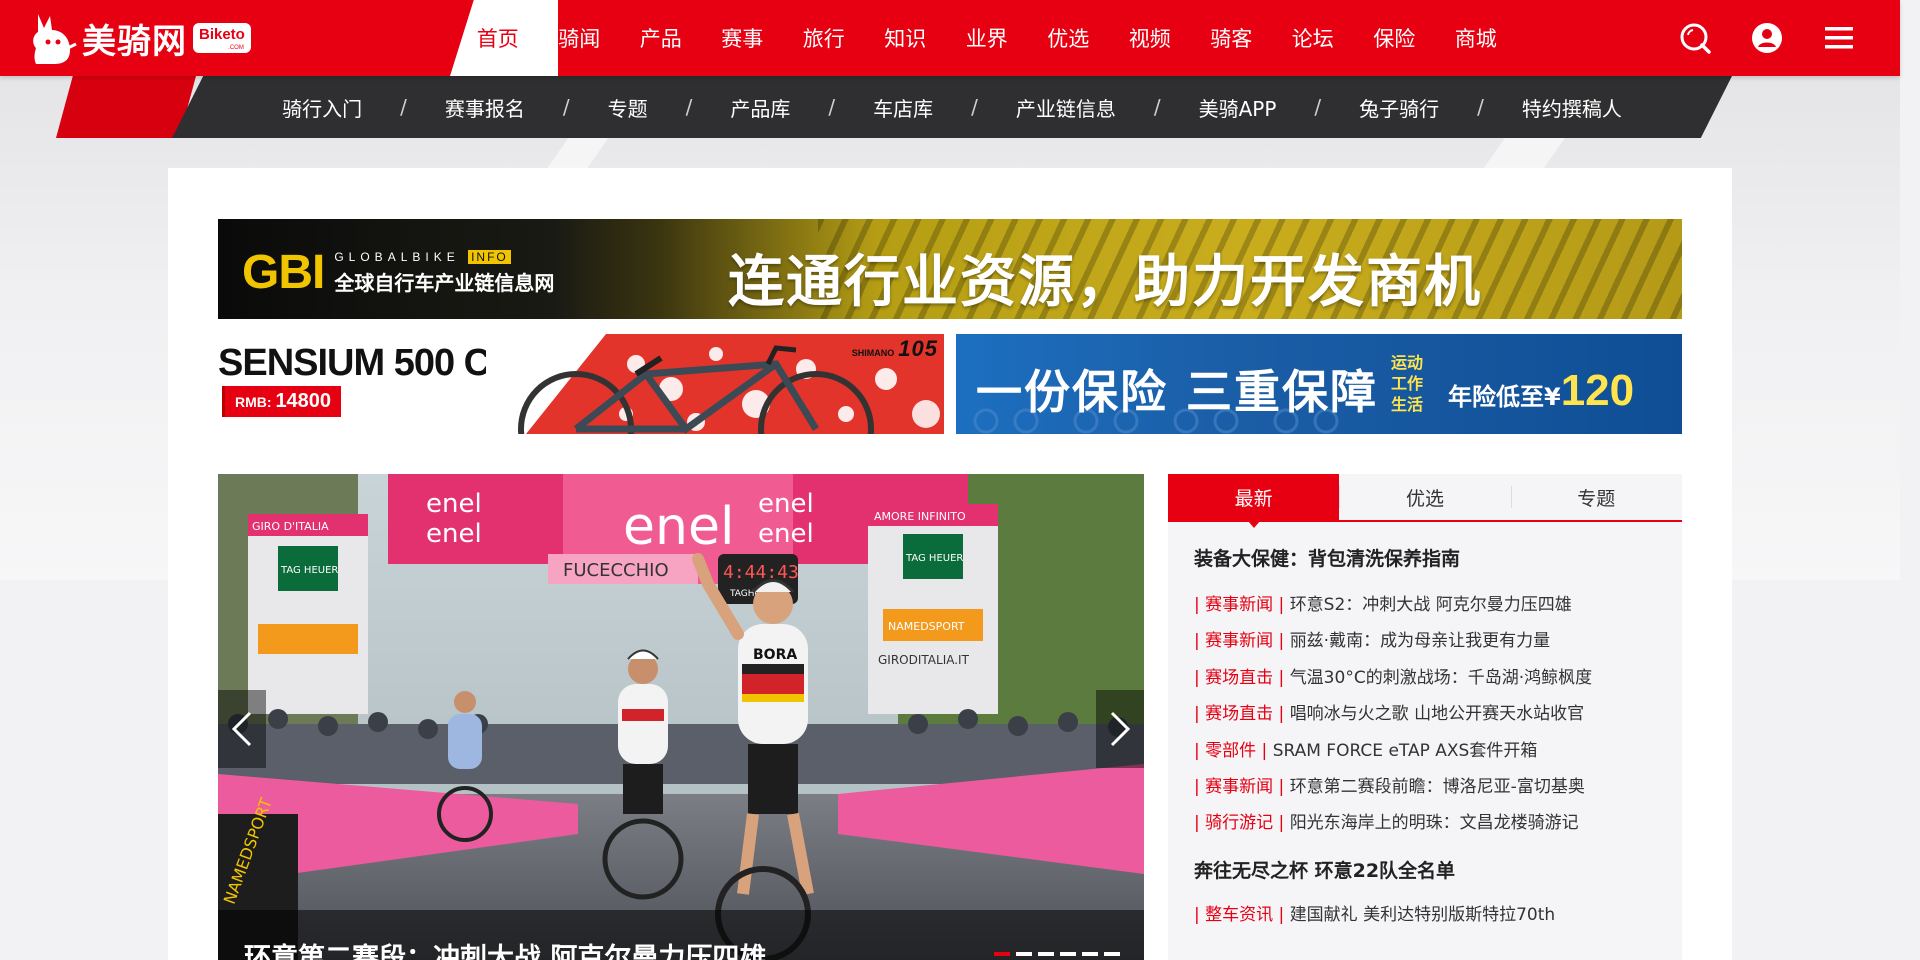 This screenshot has width=1920, height=960. Describe the element at coordinates (1429, 641) in the screenshot. I see `news-item: | 赛事新闻 | 丽兹·戴南：成为母亲让我更有力量` at that location.